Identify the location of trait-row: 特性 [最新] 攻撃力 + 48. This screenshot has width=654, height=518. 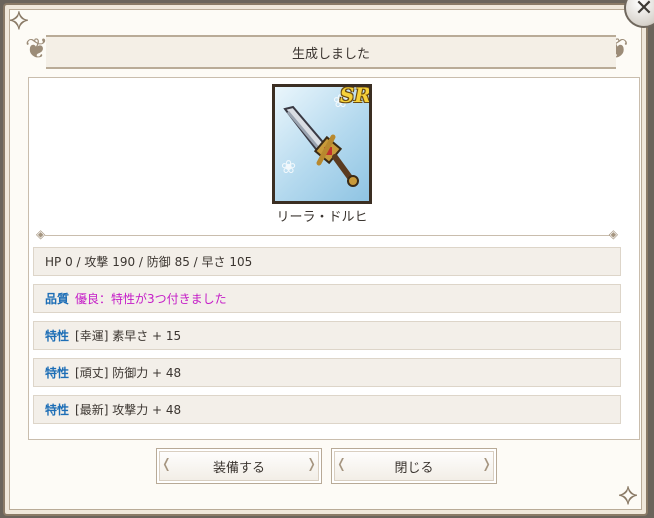
(327, 409).